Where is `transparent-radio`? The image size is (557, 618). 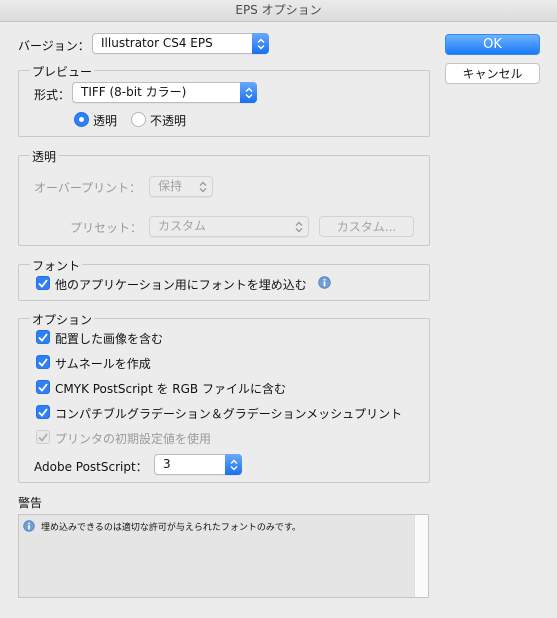
transparent-radio is located at coordinates (81, 119).